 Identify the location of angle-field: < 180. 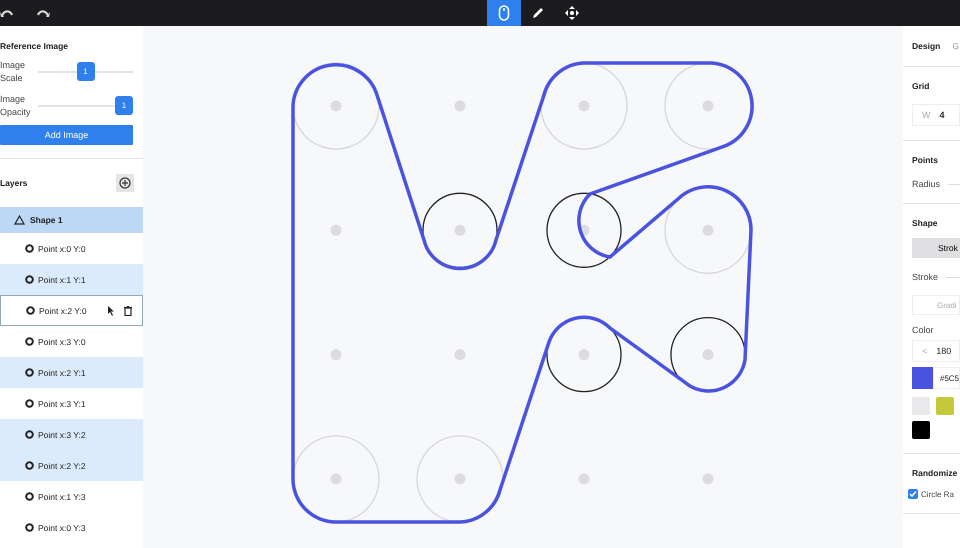
(936, 351).